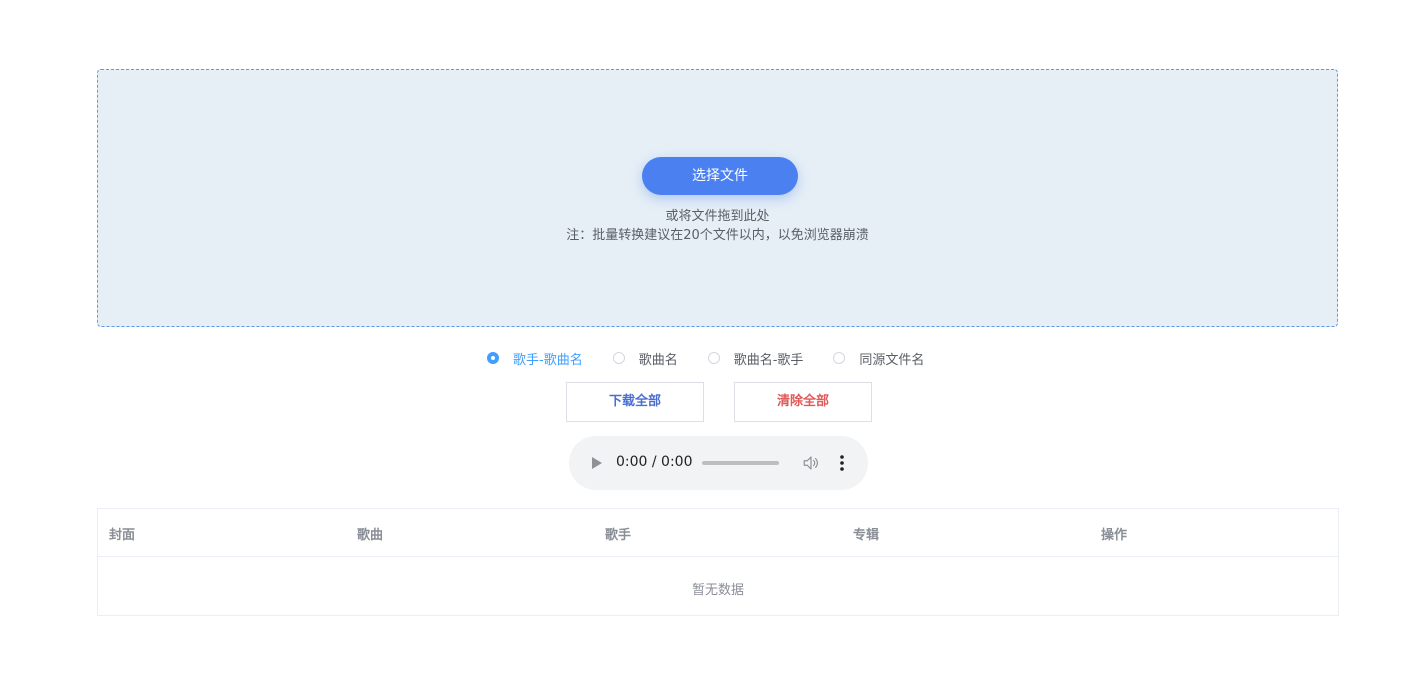 The height and width of the screenshot is (687, 1427). I want to click on naming-radio-group: 歌手-歌曲名 歌曲名 歌曲名-歌手 同源文件名, so click(720, 358).